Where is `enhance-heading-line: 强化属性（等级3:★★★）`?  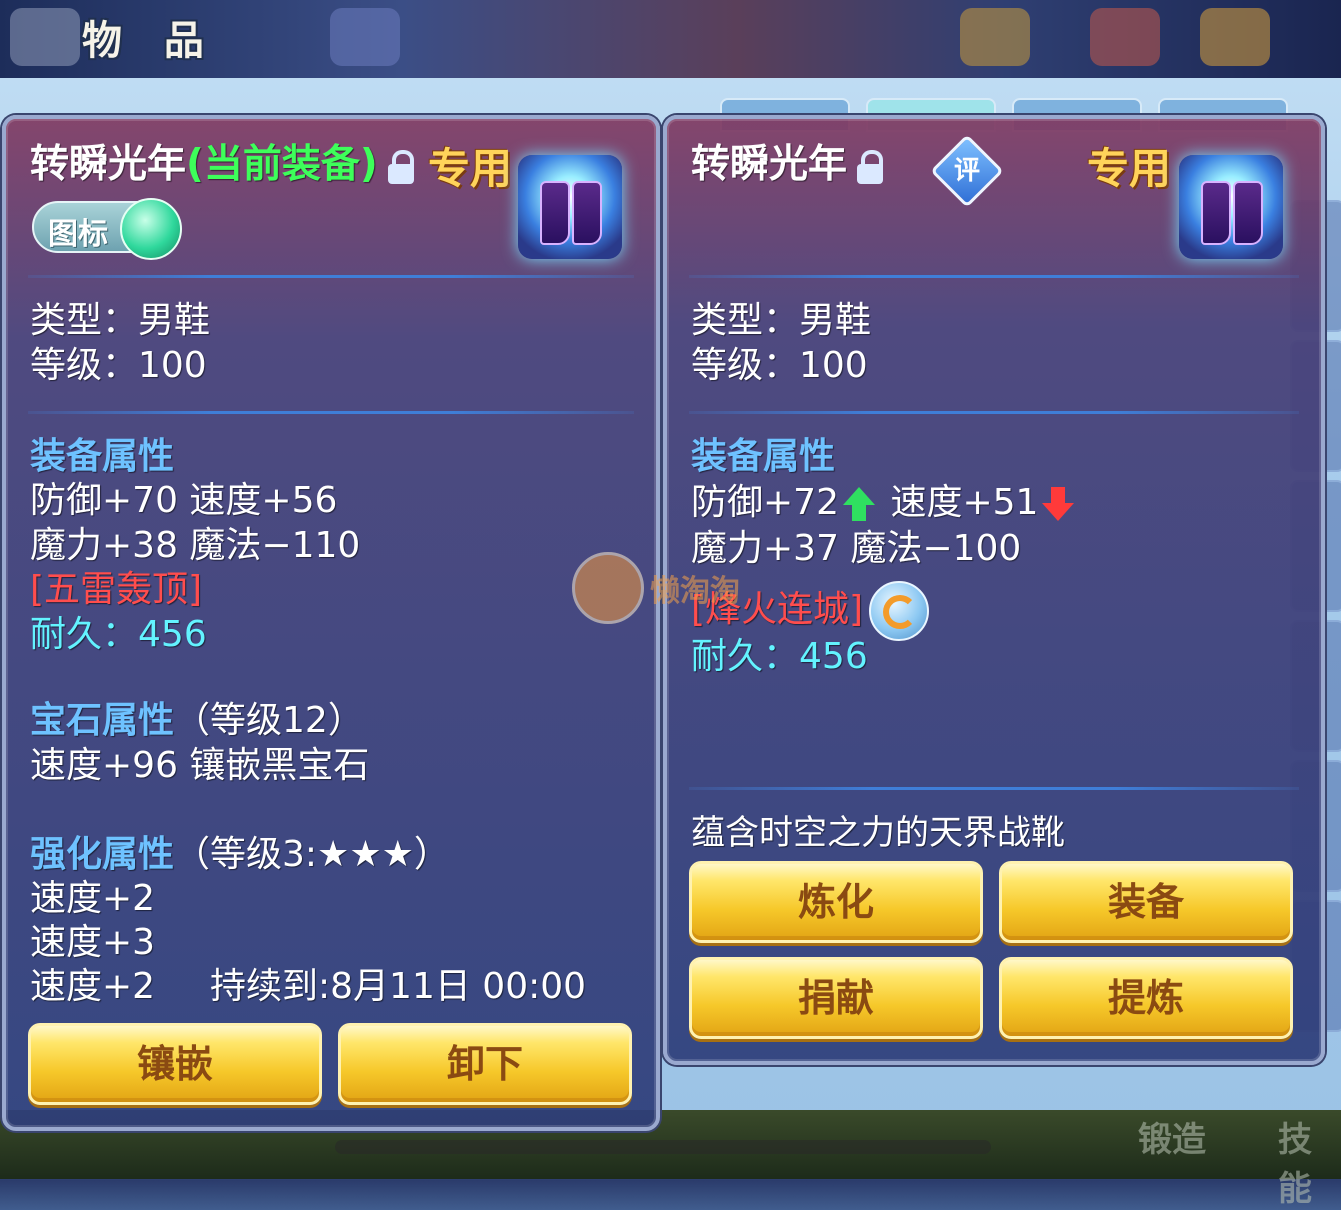
enhance-heading-line: 强化属性（等级3:★★★） is located at coordinates (240, 855).